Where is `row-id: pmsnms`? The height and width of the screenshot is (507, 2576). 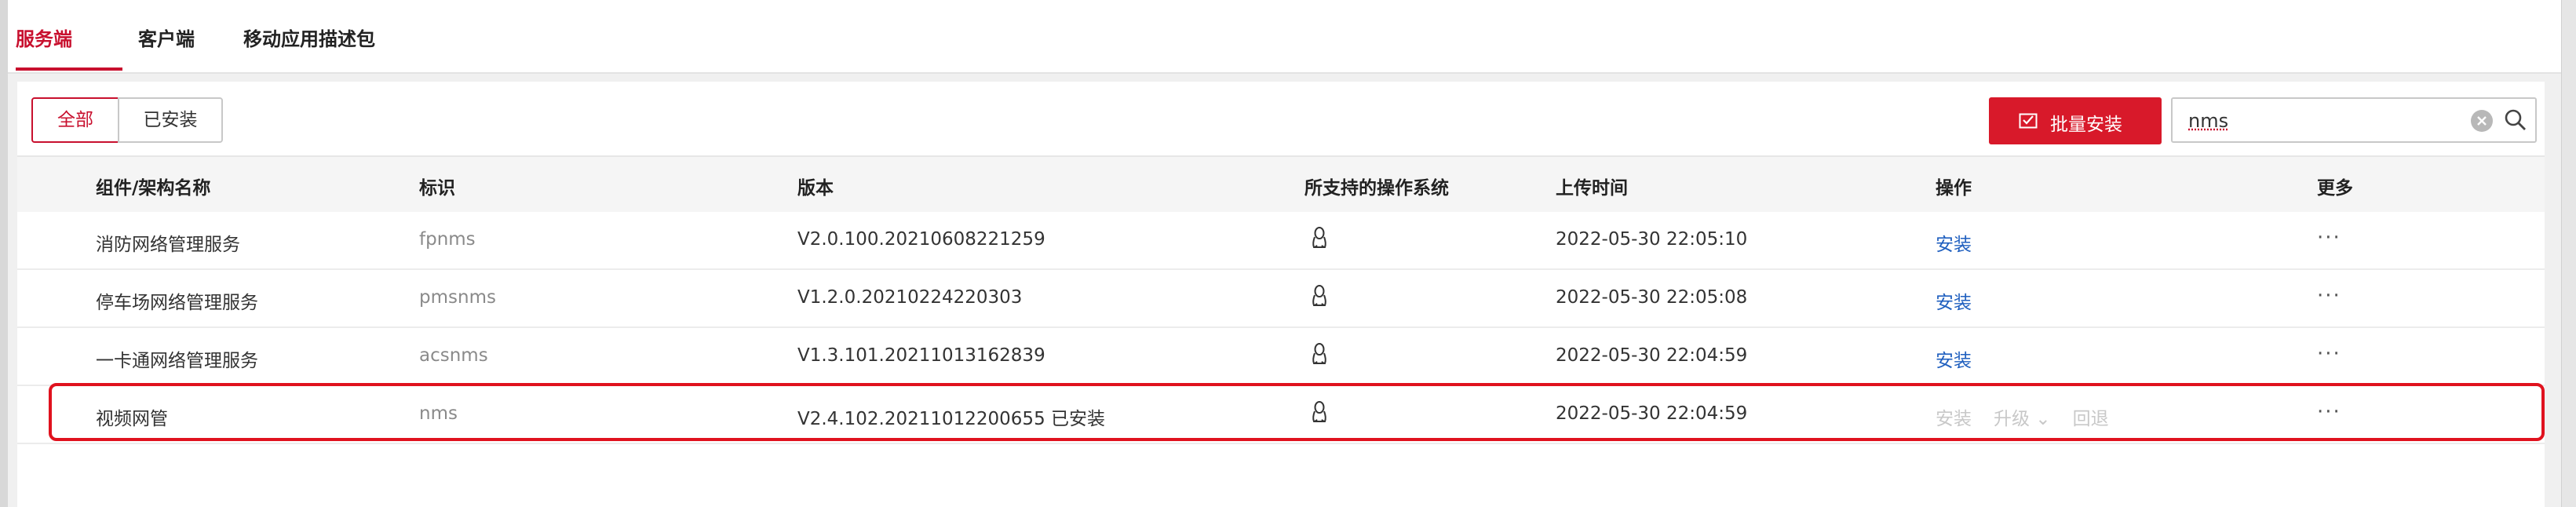 row-id: pmsnms is located at coordinates (457, 297).